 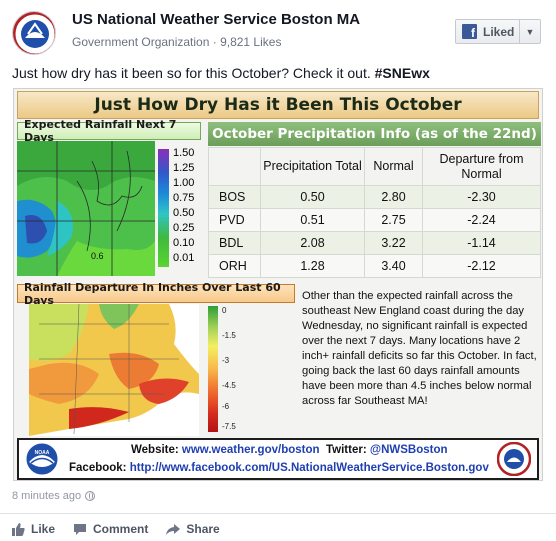 What do you see at coordinates (312, 243) in the screenshot?
I see `table-cell-total: 2.08` at bounding box center [312, 243].